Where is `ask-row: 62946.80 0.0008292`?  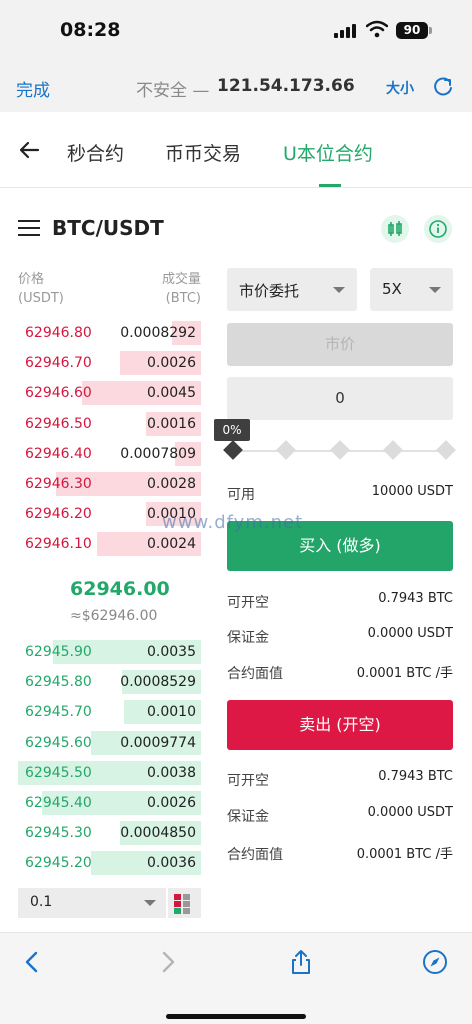
ask-row: 62946.80 0.0008292 is located at coordinates (109, 333).